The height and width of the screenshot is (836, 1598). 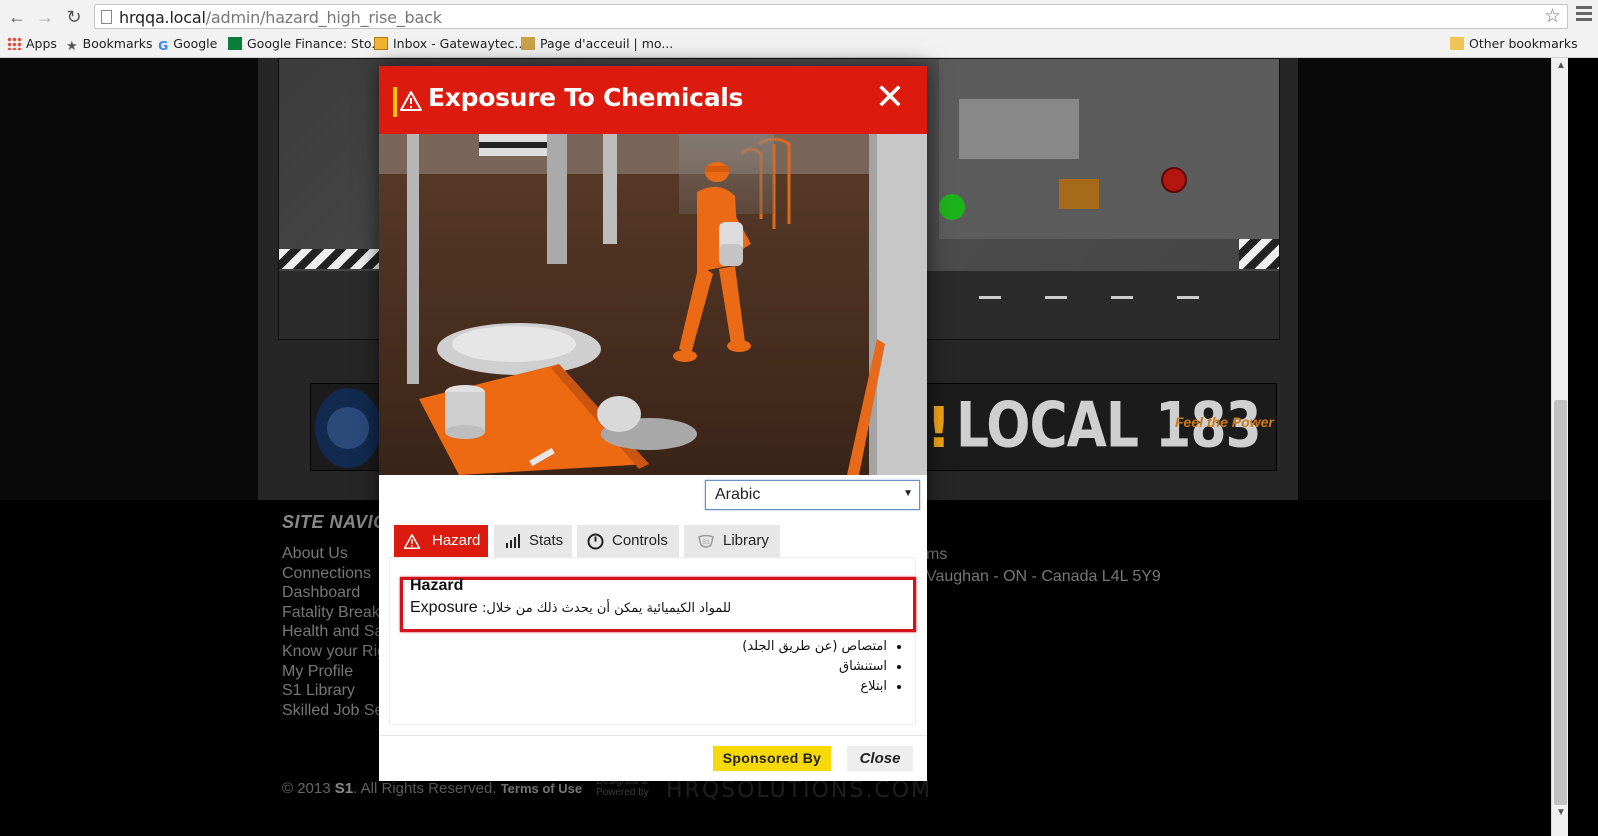 What do you see at coordinates (72, 46) in the screenshot?
I see `star-icon: ★` at bounding box center [72, 46].